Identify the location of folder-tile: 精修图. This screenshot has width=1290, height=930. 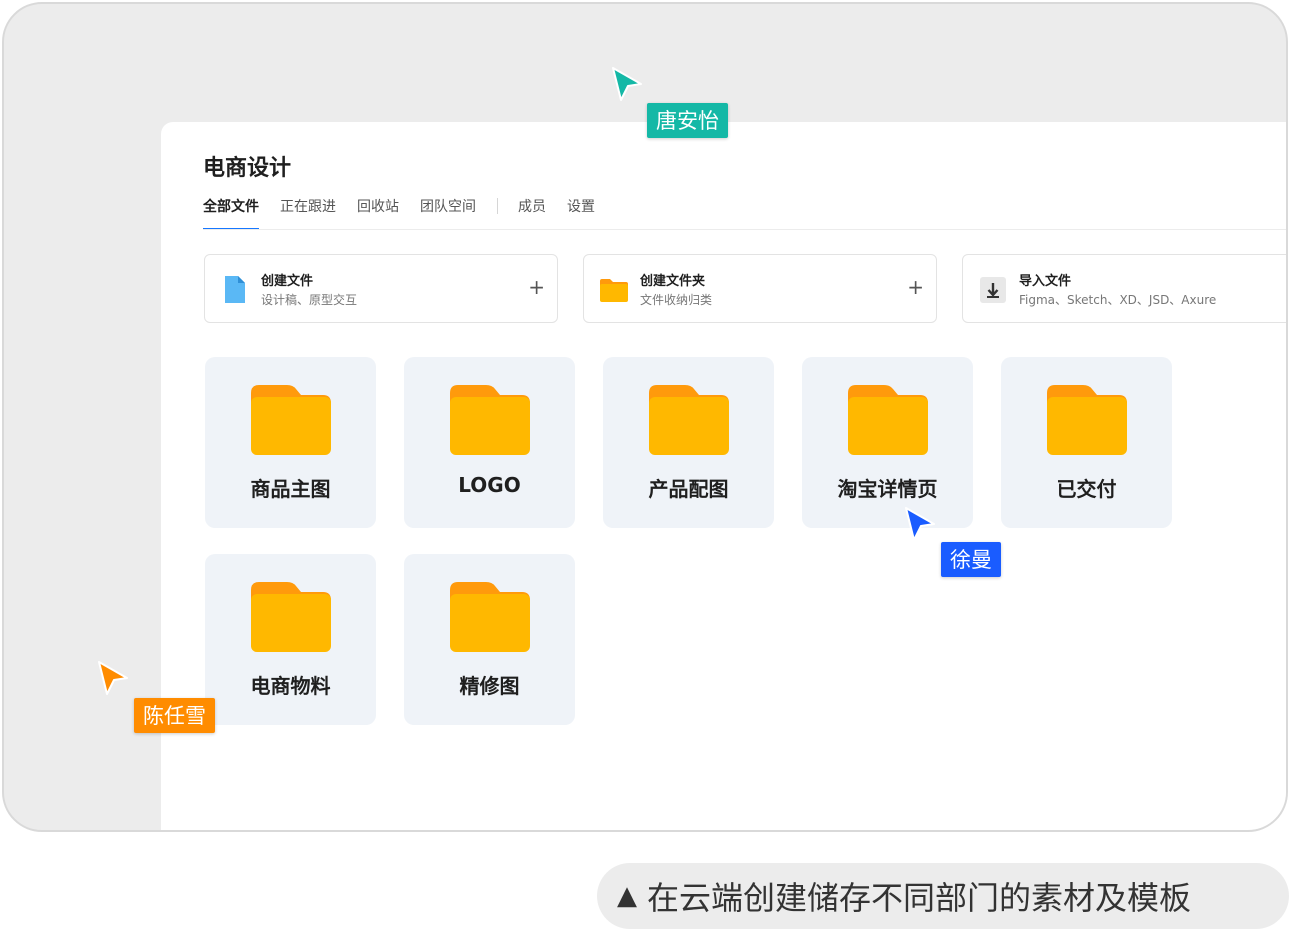
(489, 639).